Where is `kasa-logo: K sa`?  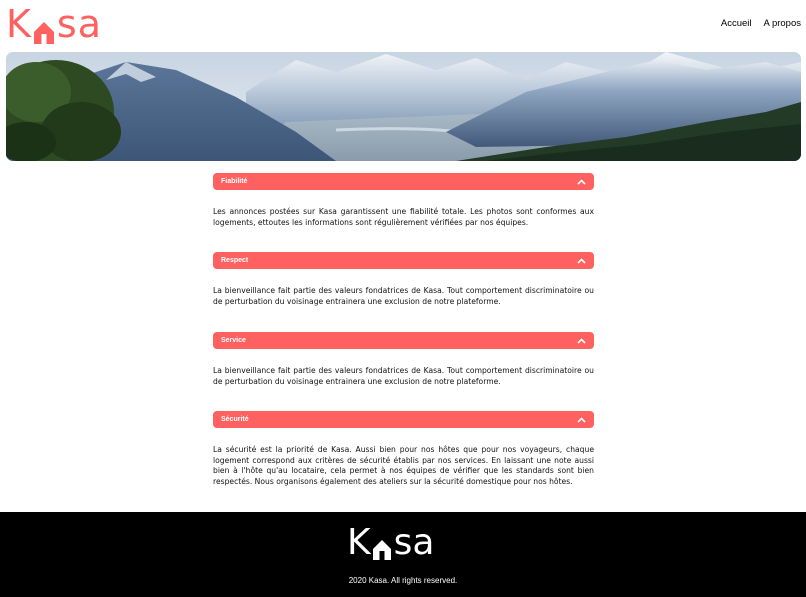 kasa-logo: K sa is located at coordinates (54, 24).